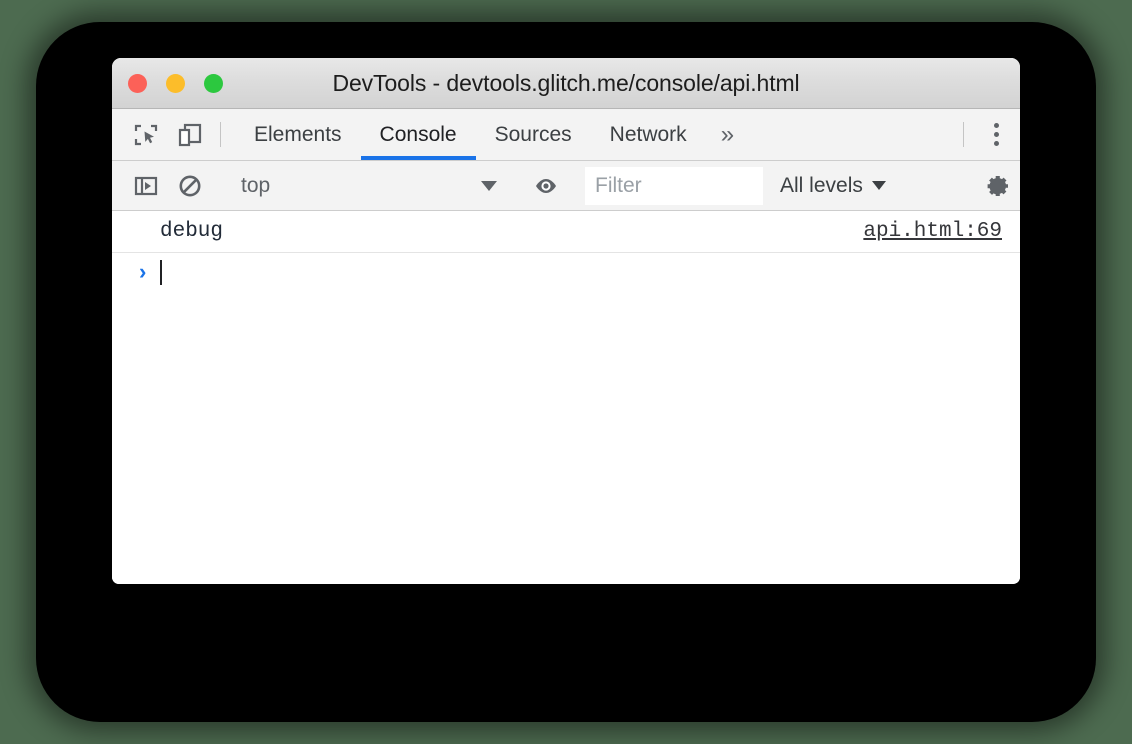 Image resolution: width=1132 pixels, height=744 pixels. Describe the element at coordinates (878, 185) in the screenshot. I see `chevron-down-icon-levels` at that location.